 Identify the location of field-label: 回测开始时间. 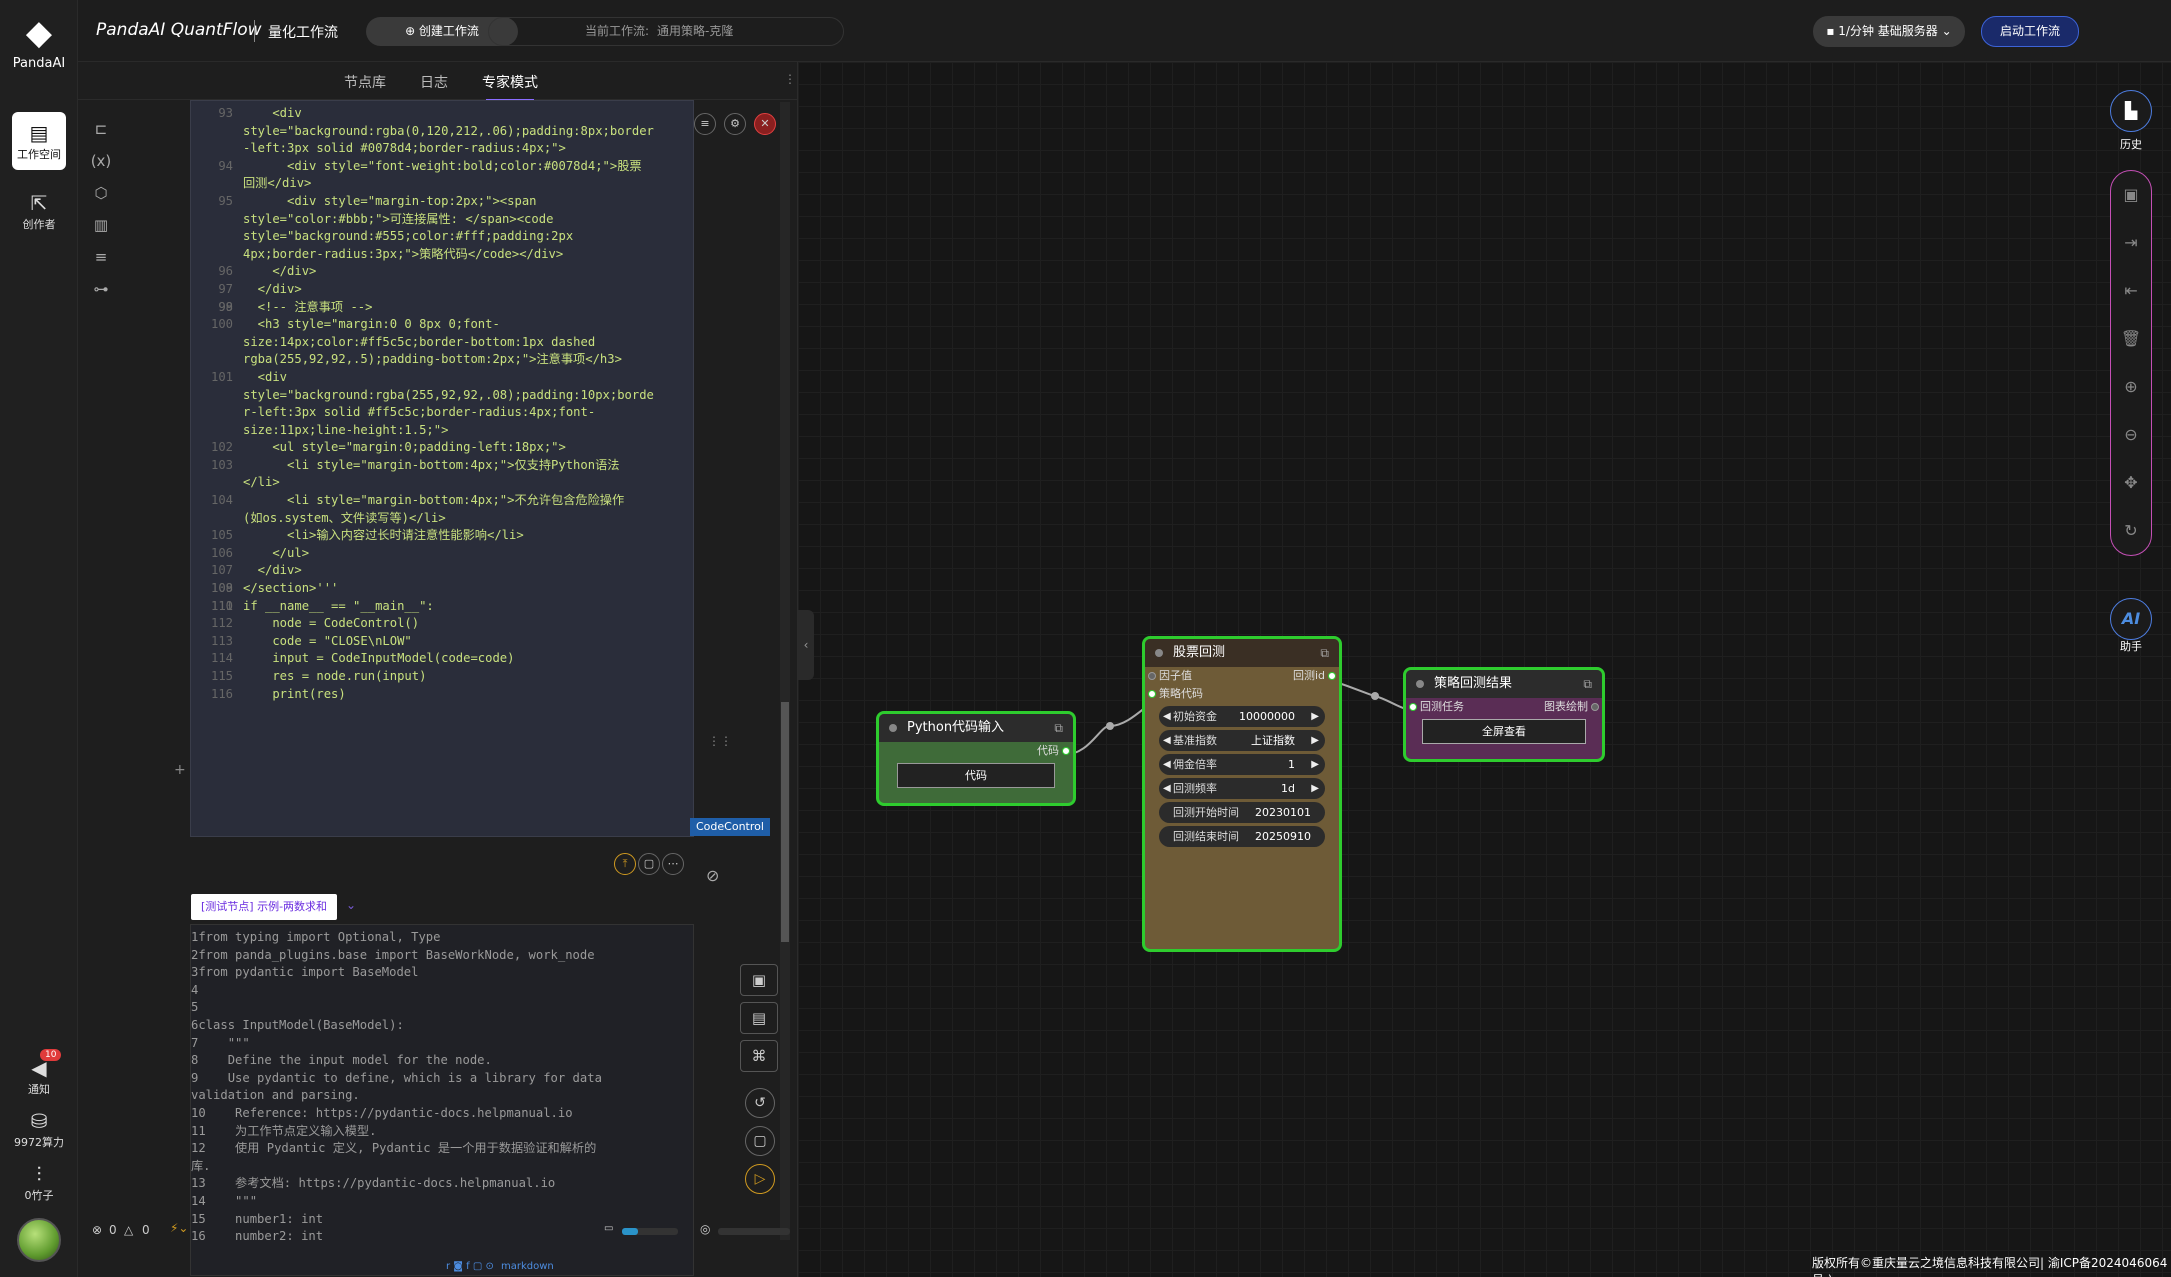
(1206, 812).